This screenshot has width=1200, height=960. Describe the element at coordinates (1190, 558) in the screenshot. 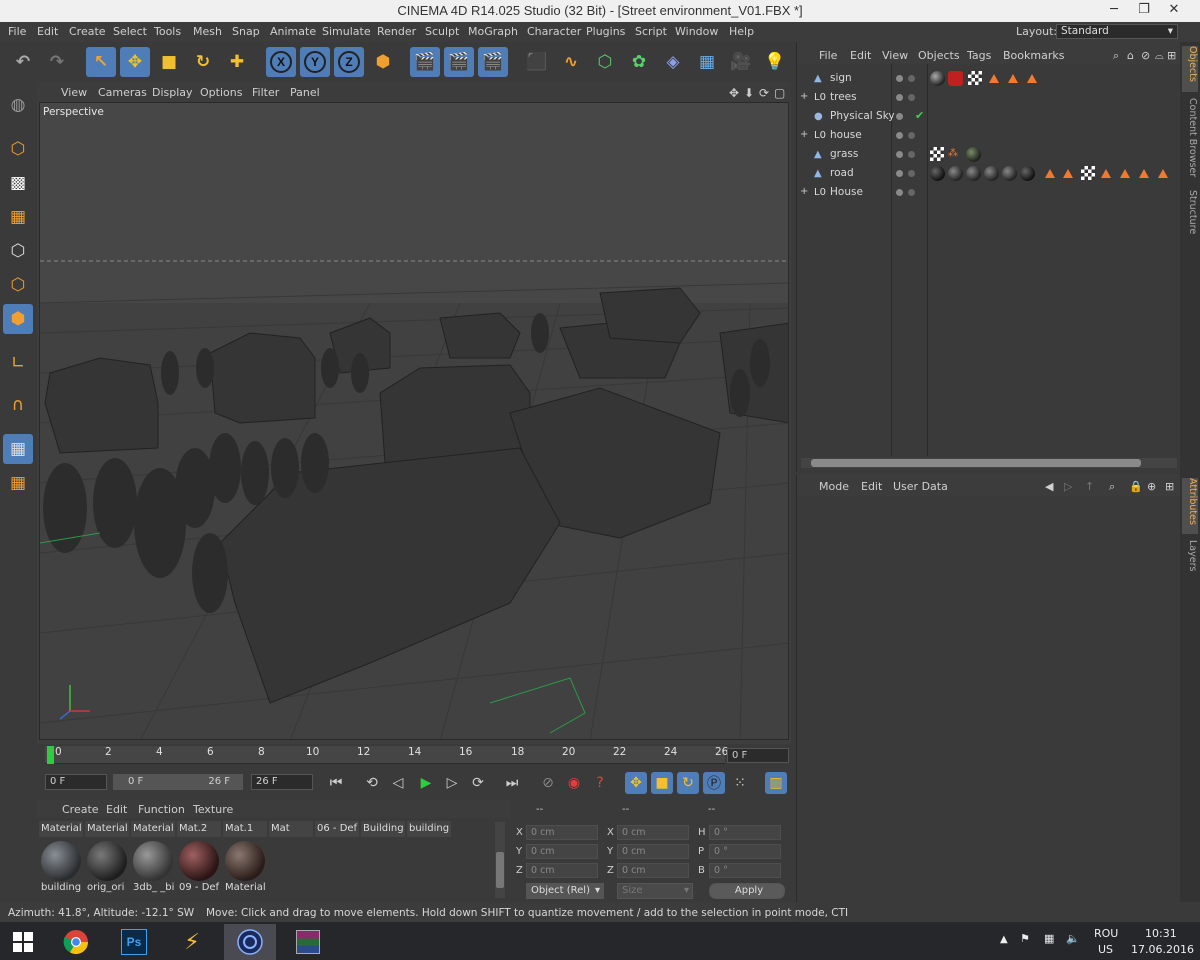

I see `tab-layers: Layers` at that location.